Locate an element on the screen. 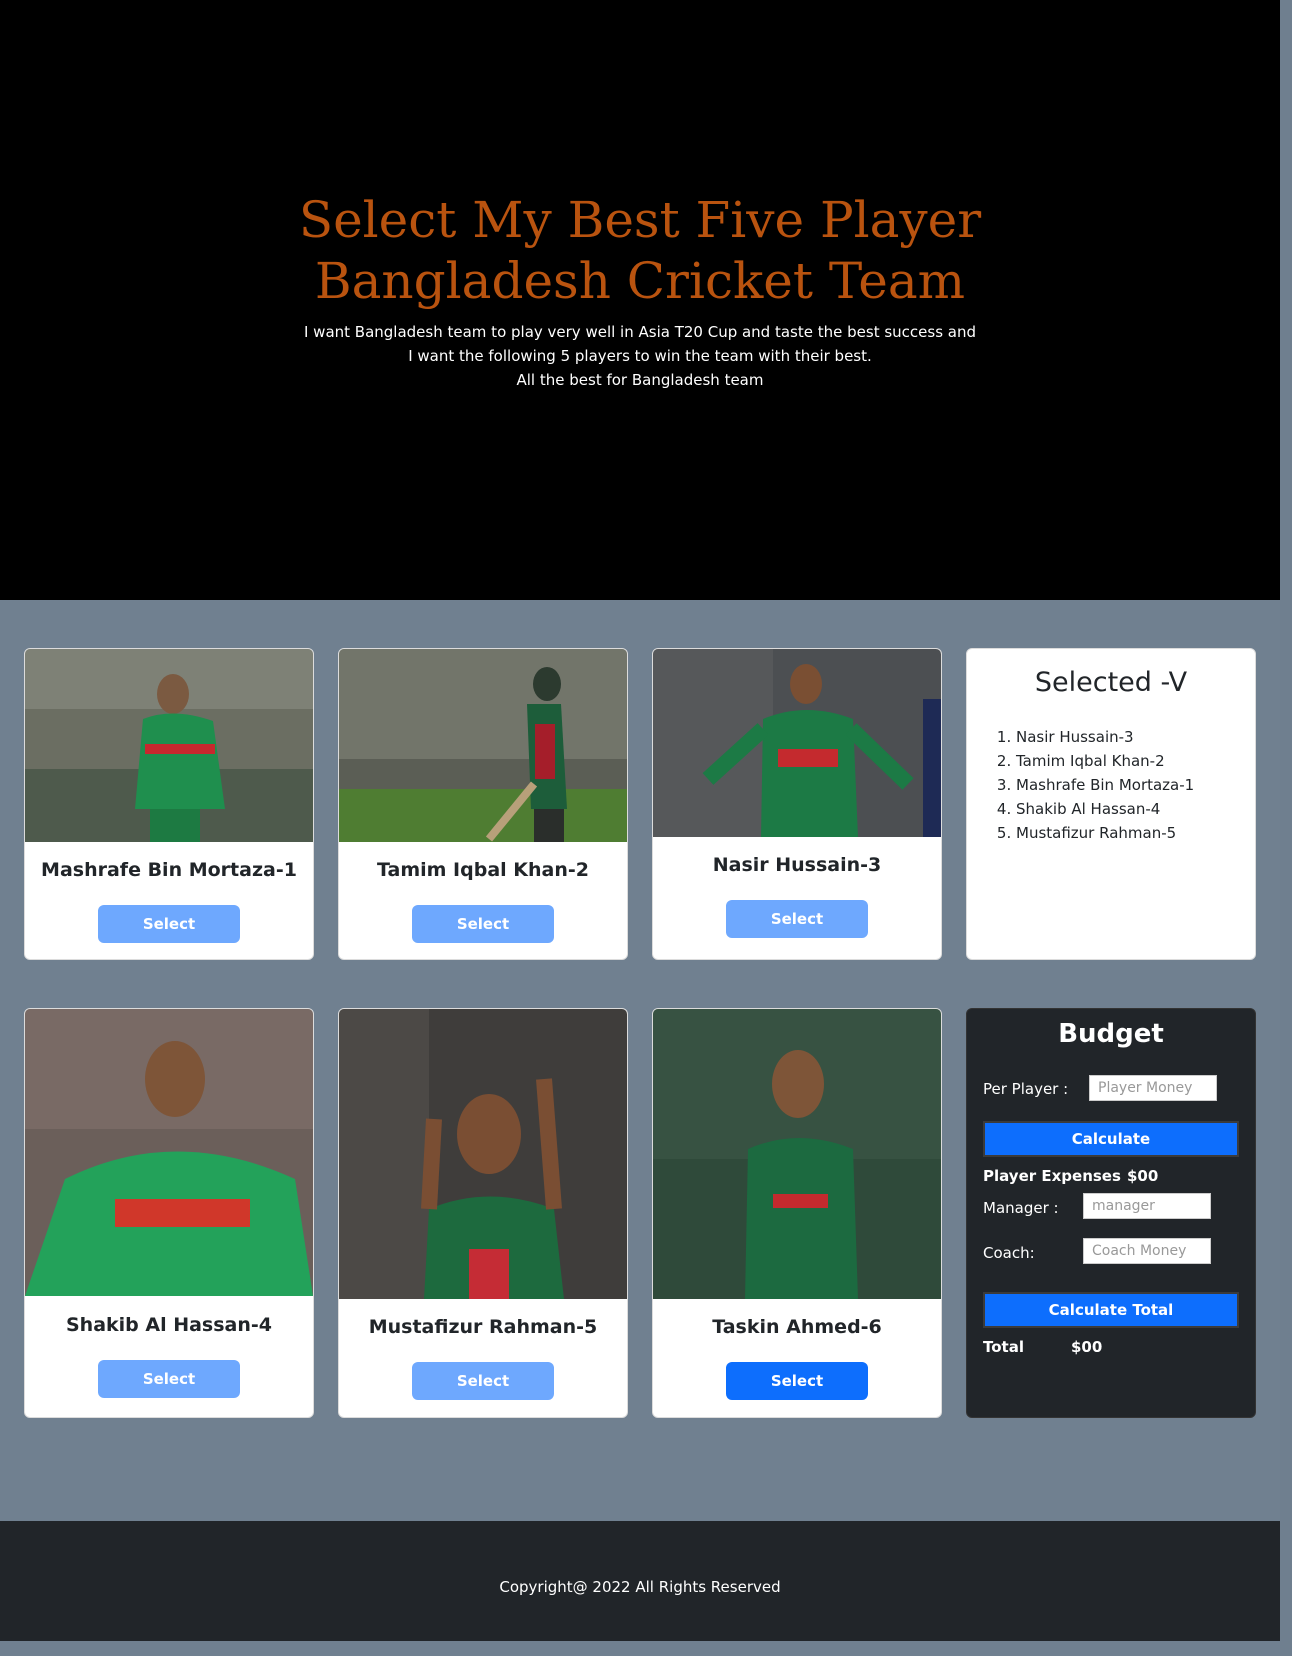 The image size is (1292, 1656). list-item: Nasir Hussain-3 is located at coordinates (1105, 737).